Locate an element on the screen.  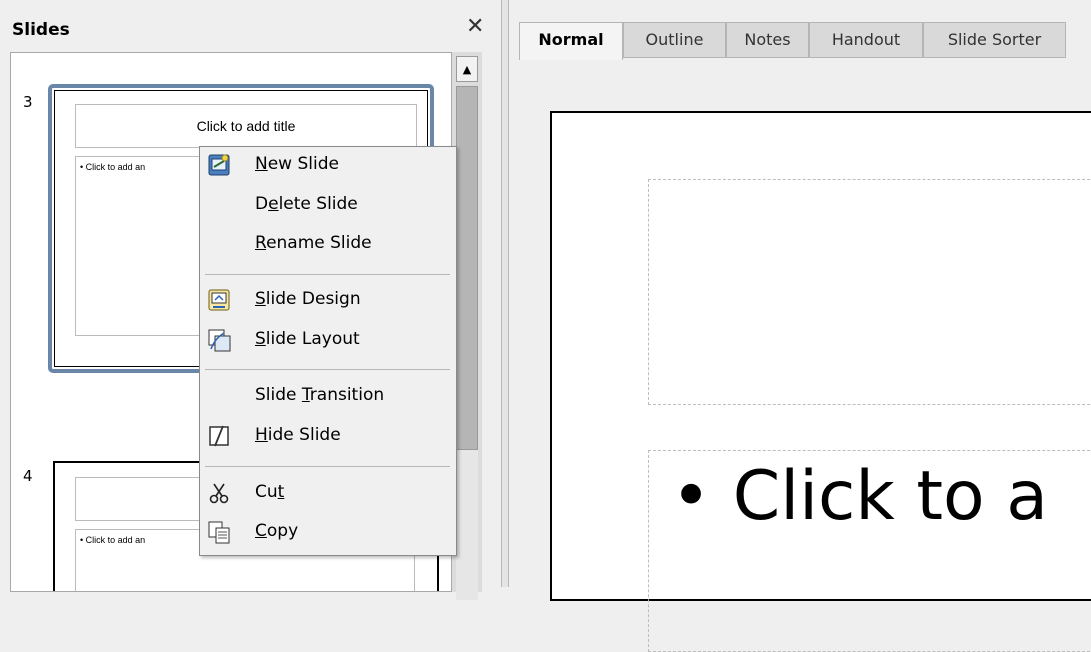
slide-number: 3 is located at coordinates (28, 102).